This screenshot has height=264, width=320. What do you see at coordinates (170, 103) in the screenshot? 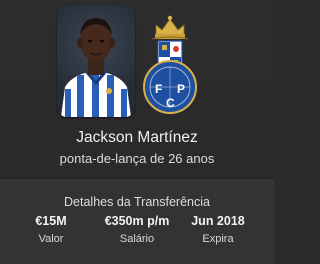
I see `svg-text: C` at bounding box center [170, 103].